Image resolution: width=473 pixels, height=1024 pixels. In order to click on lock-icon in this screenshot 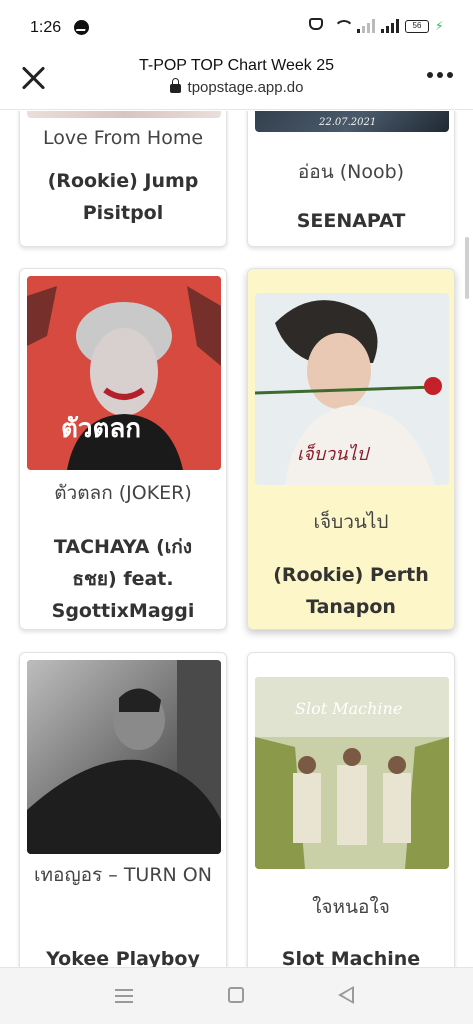, I will do `click(175, 85)`.